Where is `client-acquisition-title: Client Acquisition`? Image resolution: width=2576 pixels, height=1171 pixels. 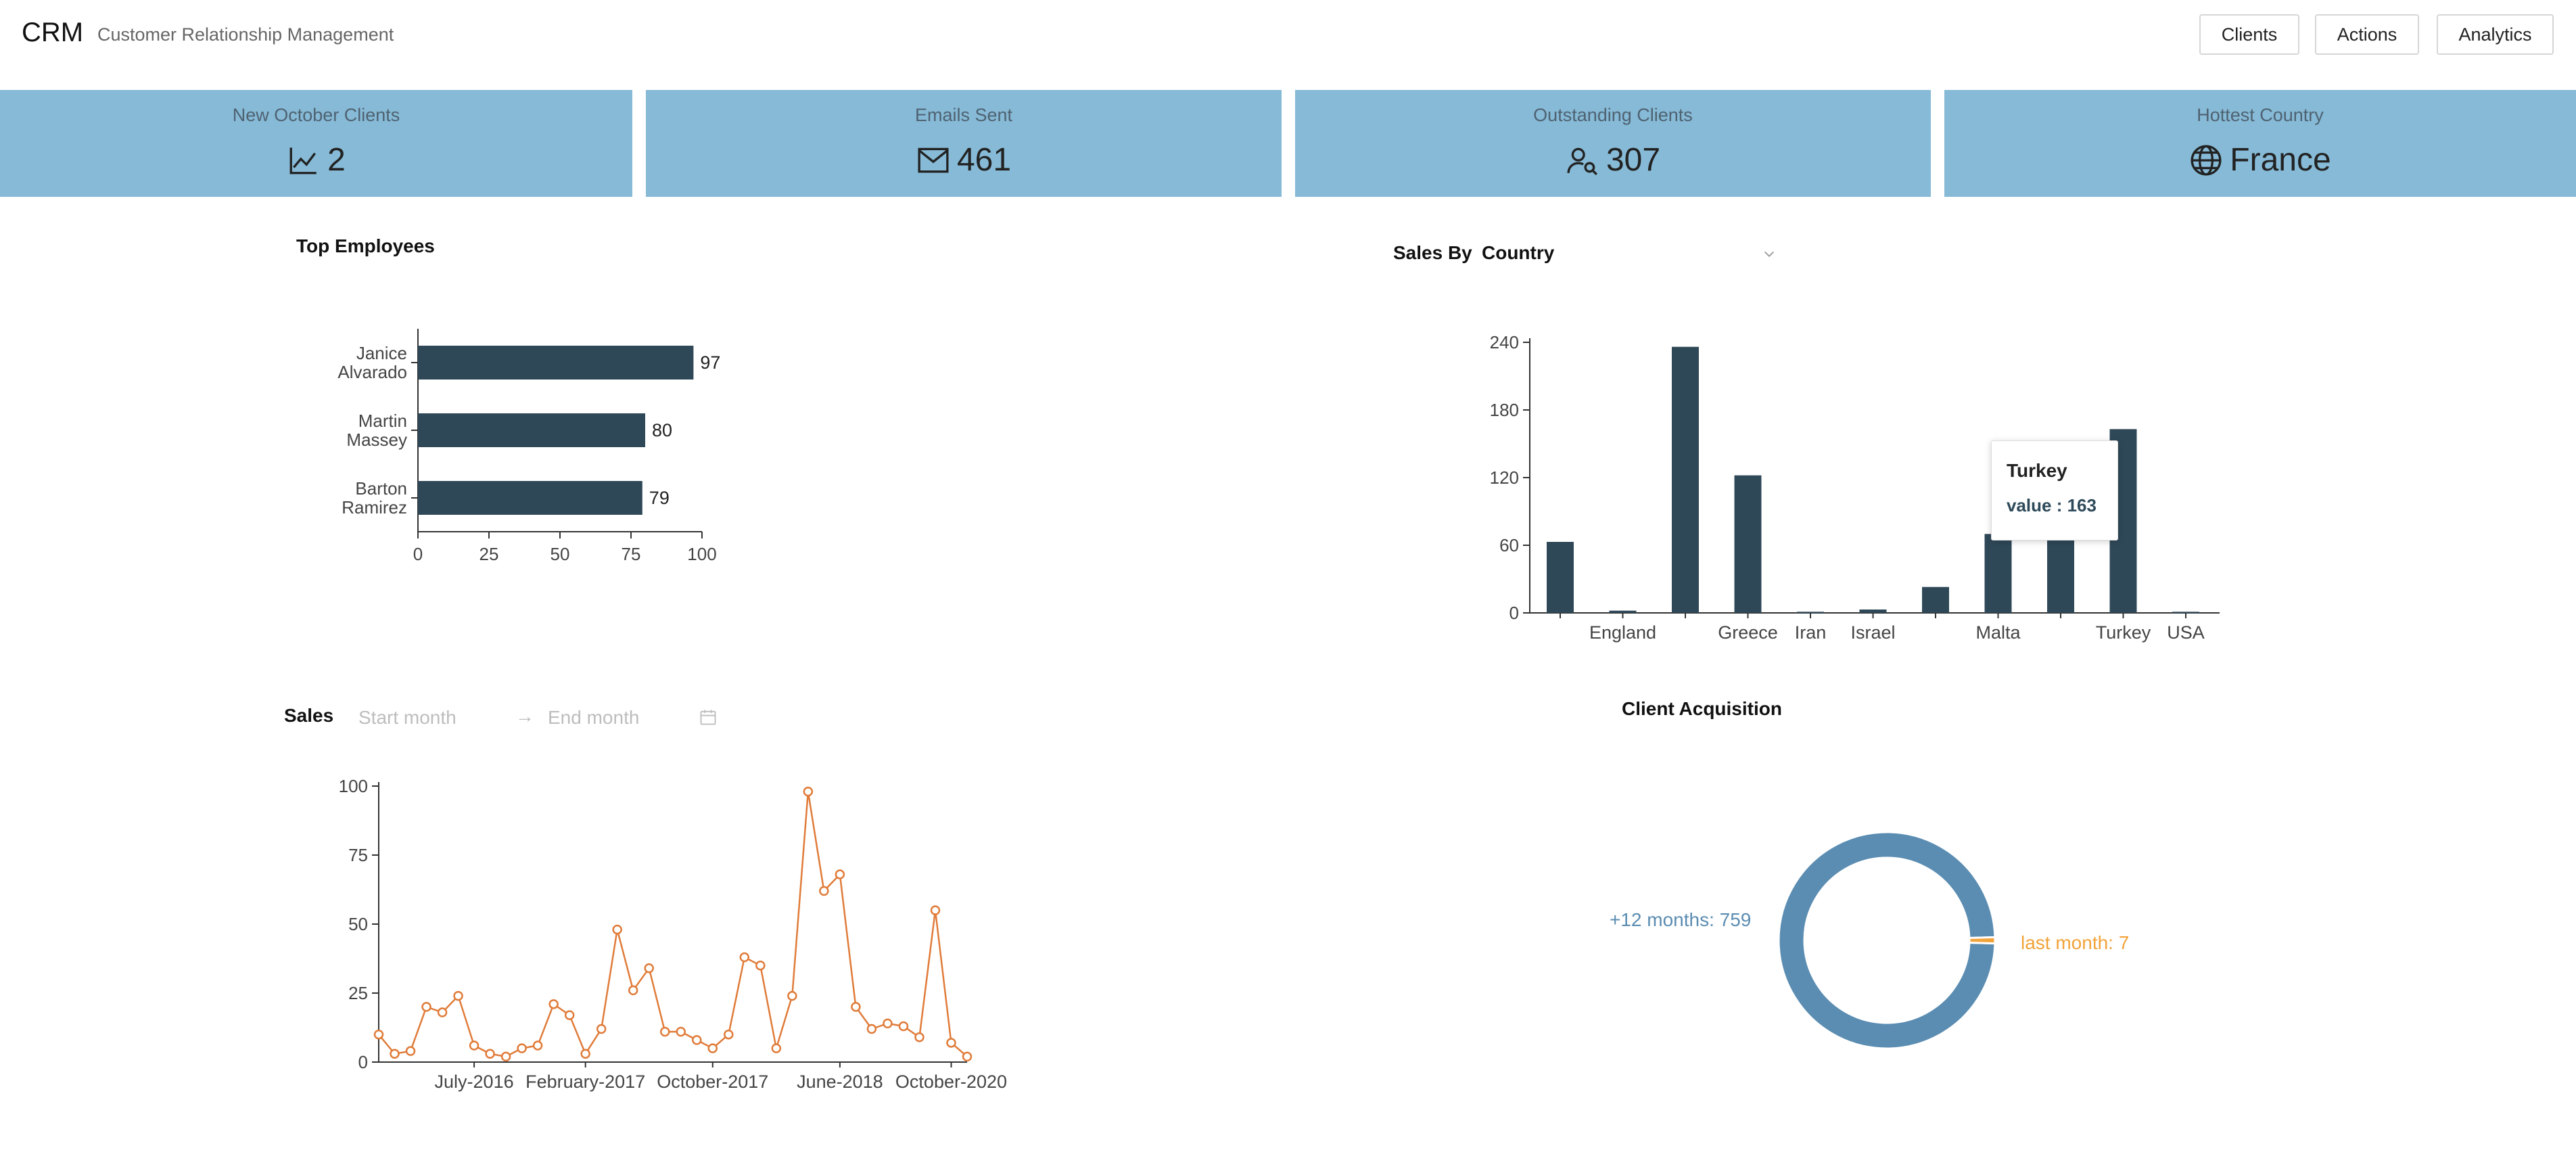 client-acquisition-title: Client Acquisition is located at coordinates (1702, 709).